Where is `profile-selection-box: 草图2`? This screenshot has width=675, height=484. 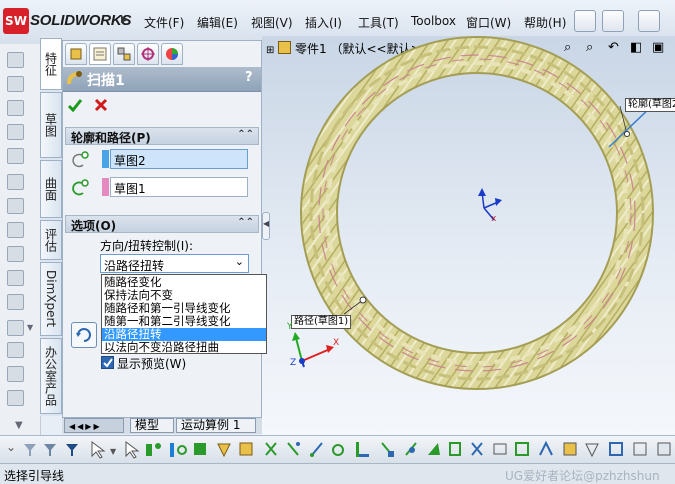 profile-selection-box: 草图2 is located at coordinates (179, 159).